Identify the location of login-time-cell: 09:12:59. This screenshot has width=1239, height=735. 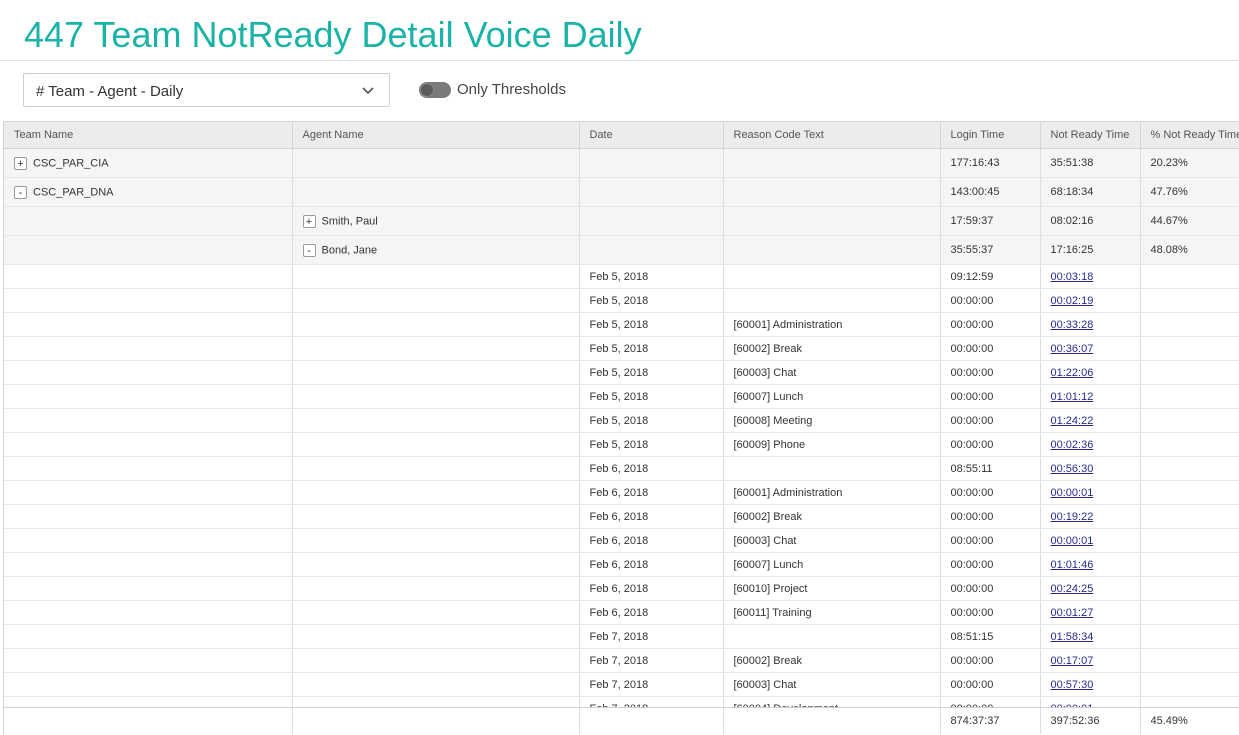
(990, 276).